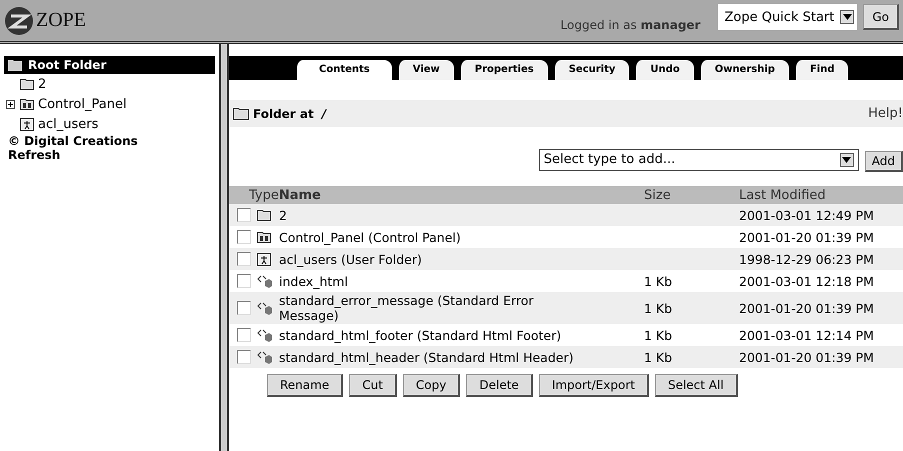 This screenshot has height=451, width=903. I want to click on help-link: Help!, so click(885, 113).